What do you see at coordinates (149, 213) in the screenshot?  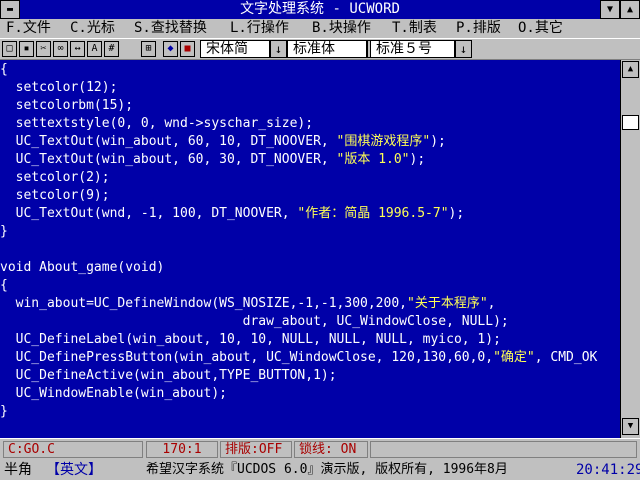 I see `code-text: UC_TextOut(wnd, -1, 100, DT_NOOVER,` at bounding box center [149, 213].